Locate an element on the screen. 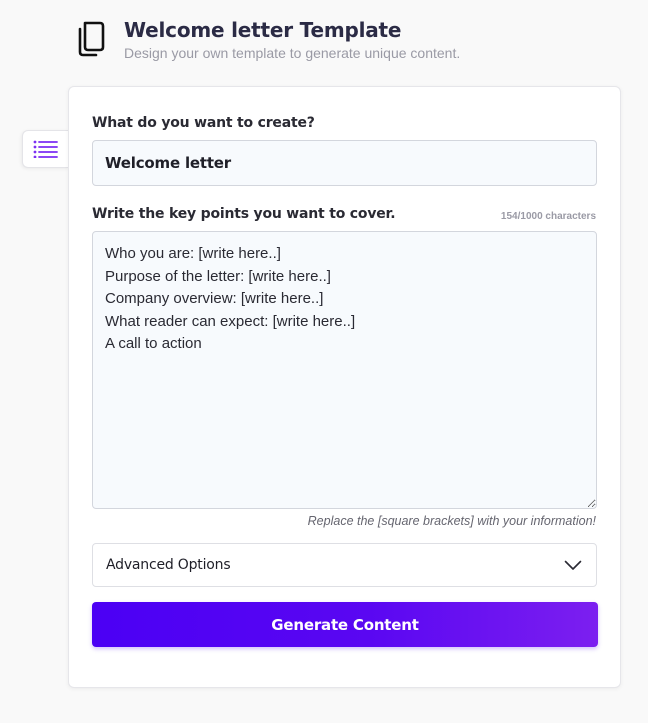 Image resolution: width=648 pixels, height=723 pixels. advanced-options-dropdown: Advanced Options is located at coordinates (344, 565).